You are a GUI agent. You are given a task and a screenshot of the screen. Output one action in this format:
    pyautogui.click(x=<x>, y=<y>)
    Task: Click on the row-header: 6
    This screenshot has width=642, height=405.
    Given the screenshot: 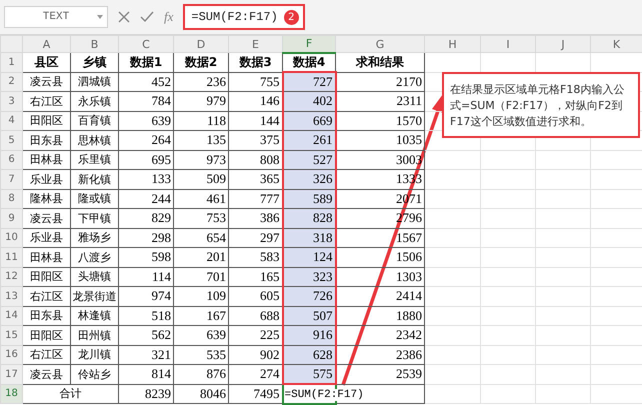 What is the action you would take?
    pyautogui.click(x=11, y=160)
    